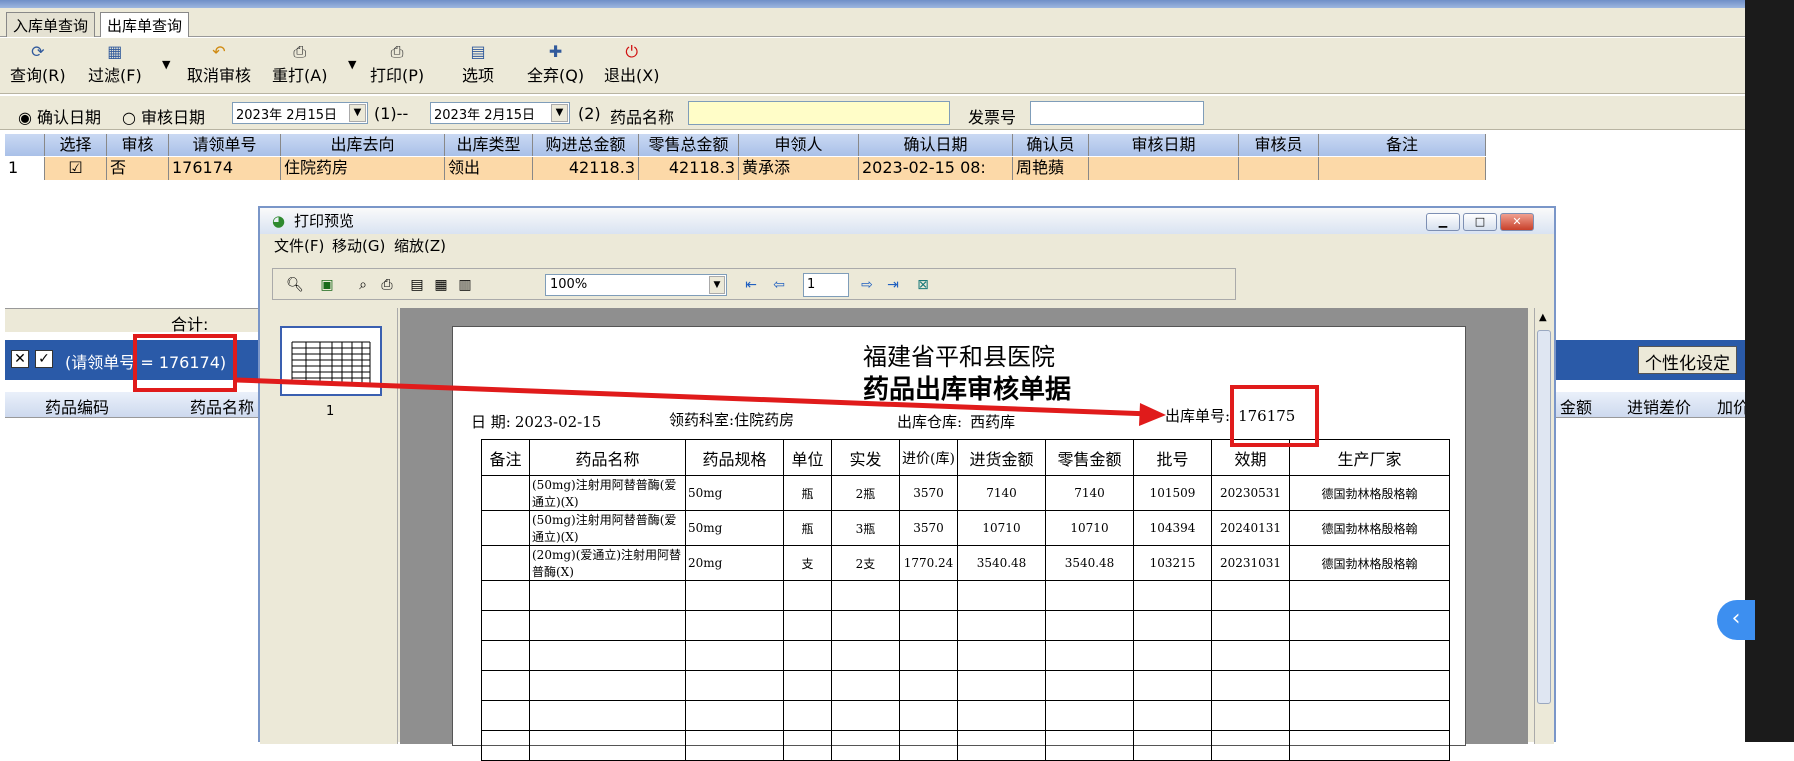  I want to click on red-arrow, so click(701, 401).